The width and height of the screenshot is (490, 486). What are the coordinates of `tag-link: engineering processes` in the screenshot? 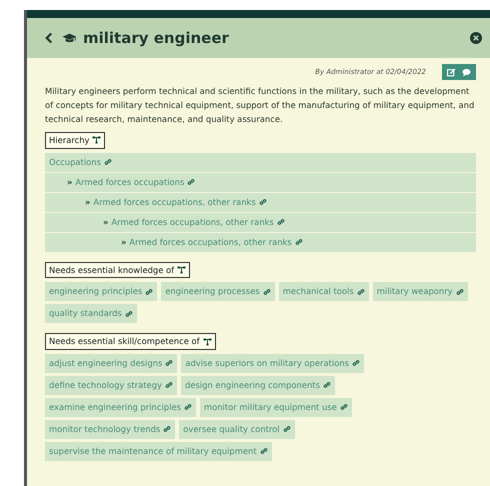 It's located at (218, 292).